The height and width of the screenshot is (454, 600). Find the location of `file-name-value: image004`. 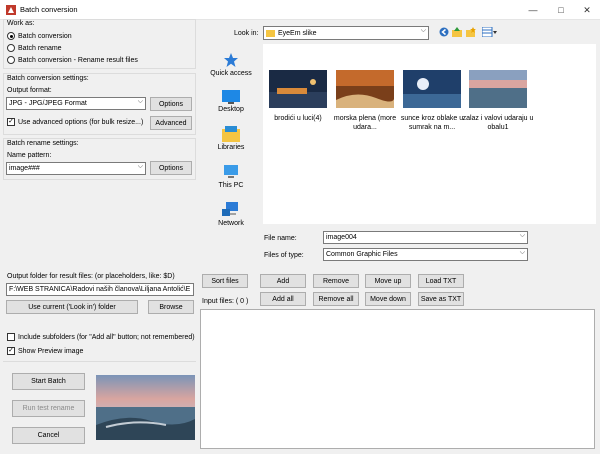

file-name-value: image004 is located at coordinates (341, 237).